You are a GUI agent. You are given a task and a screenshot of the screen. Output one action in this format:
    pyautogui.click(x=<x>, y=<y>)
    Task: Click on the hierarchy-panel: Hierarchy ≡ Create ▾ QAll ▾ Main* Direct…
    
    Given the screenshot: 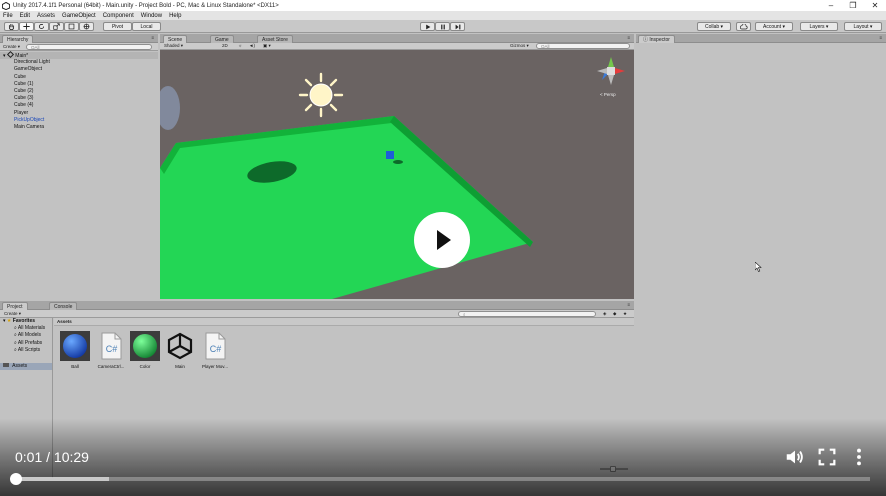 What is the action you would take?
    pyautogui.click(x=79, y=166)
    